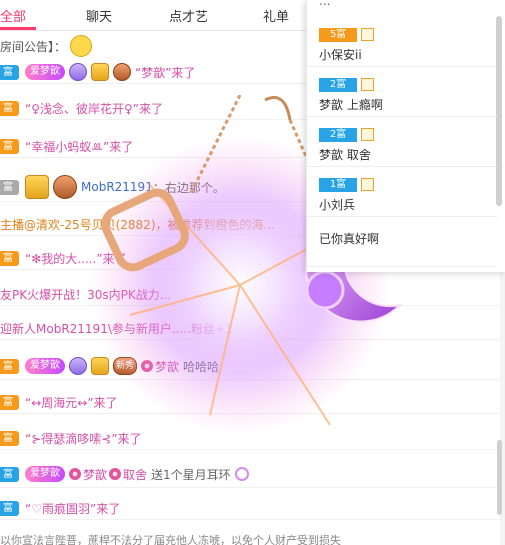 The height and width of the screenshot is (545, 505). Describe the element at coordinates (402, 193) in the screenshot. I see `rank-item: 1富 小刘兵` at that location.